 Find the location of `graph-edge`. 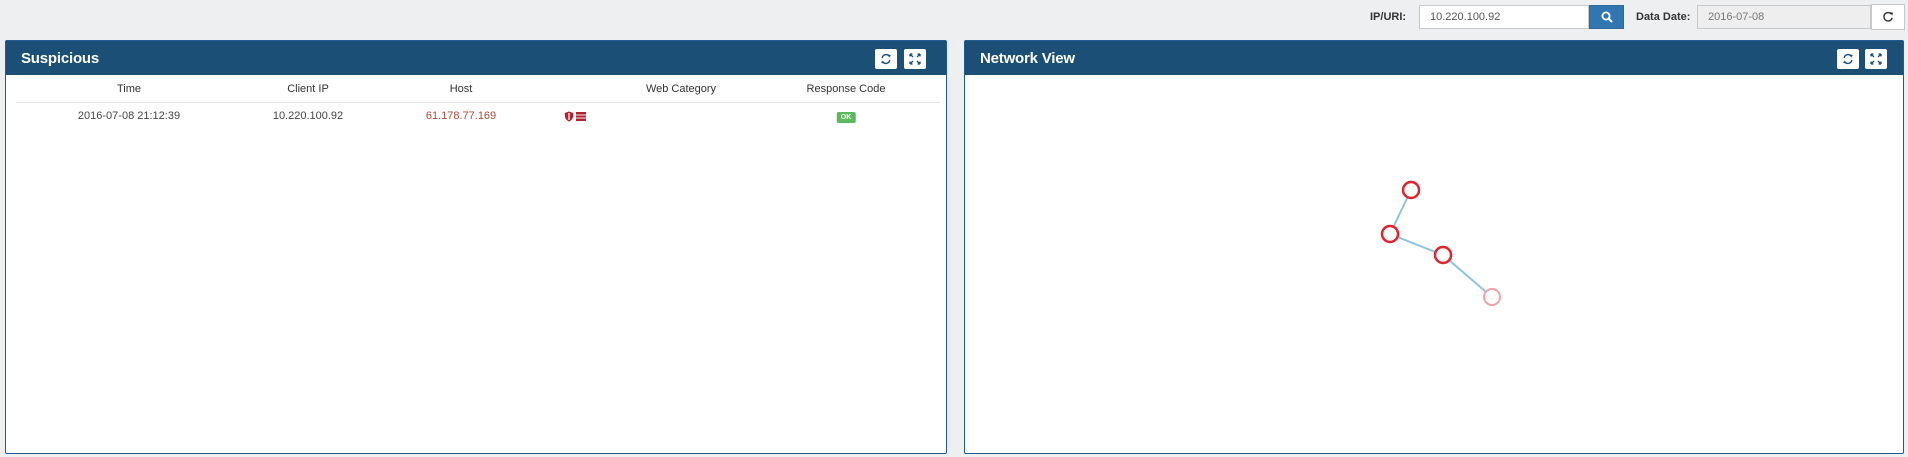

graph-edge is located at coordinates (1467, 276).